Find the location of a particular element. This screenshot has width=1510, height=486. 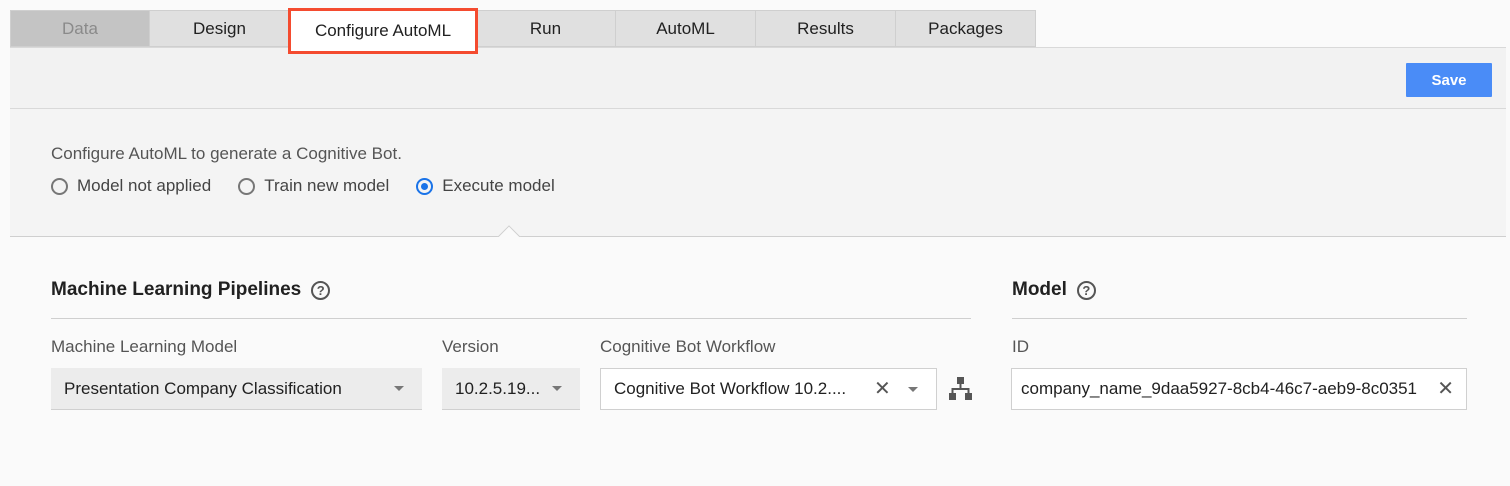

tab-label: Run is located at coordinates (545, 28).